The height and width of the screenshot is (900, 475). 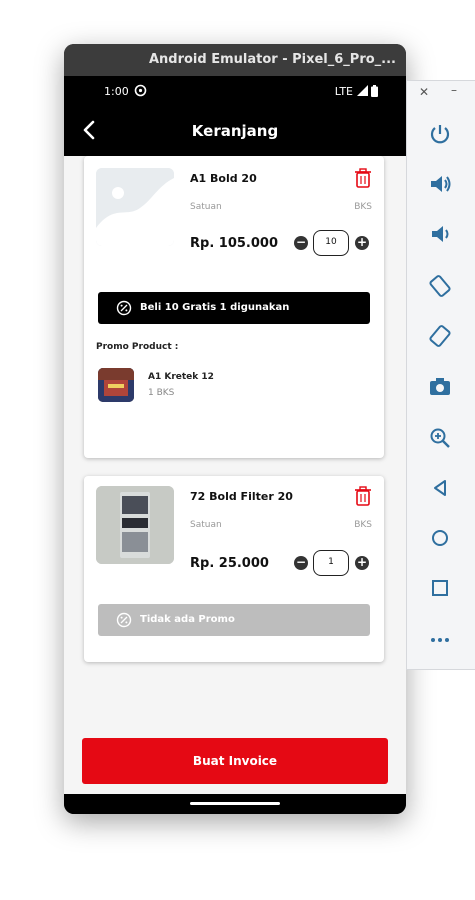 What do you see at coordinates (215, 307) in the screenshot?
I see `promo-button-label: Beli 10 Gratis 1 digunakan` at bounding box center [215, 307].